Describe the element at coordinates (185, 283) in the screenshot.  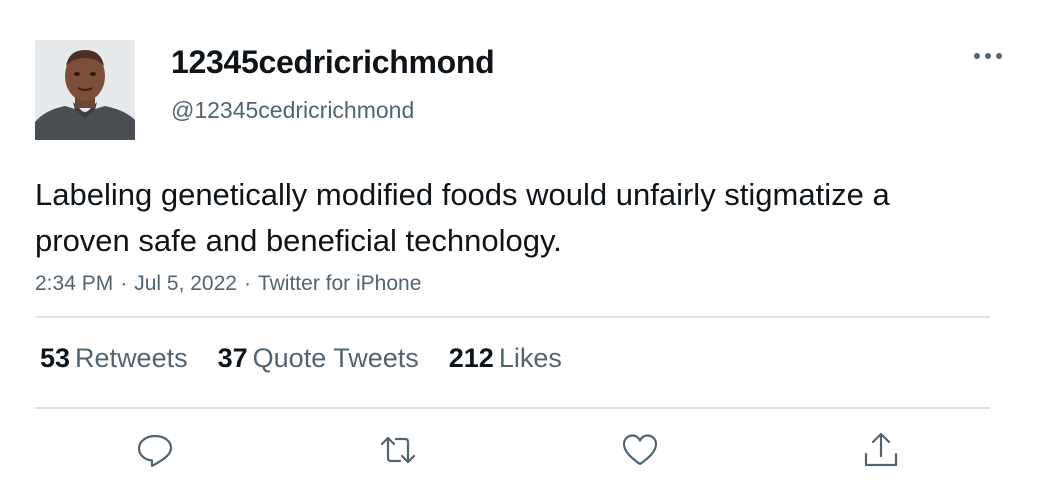
I see `tweet-date: Jul 5, 2022` at that location.